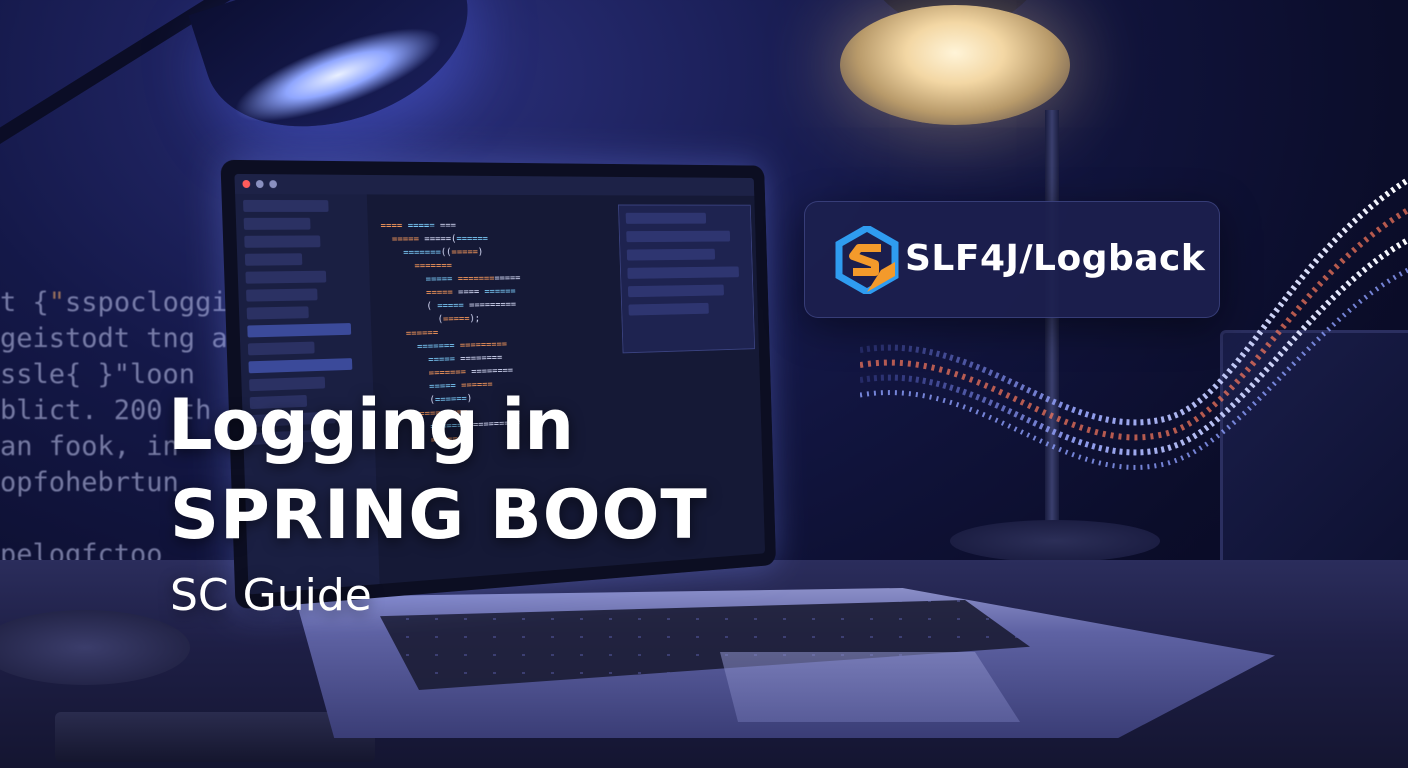 The width and height of the screenshot is (1408, 768). I want to click on headline-line-1: Logging in, so click(370, 425).